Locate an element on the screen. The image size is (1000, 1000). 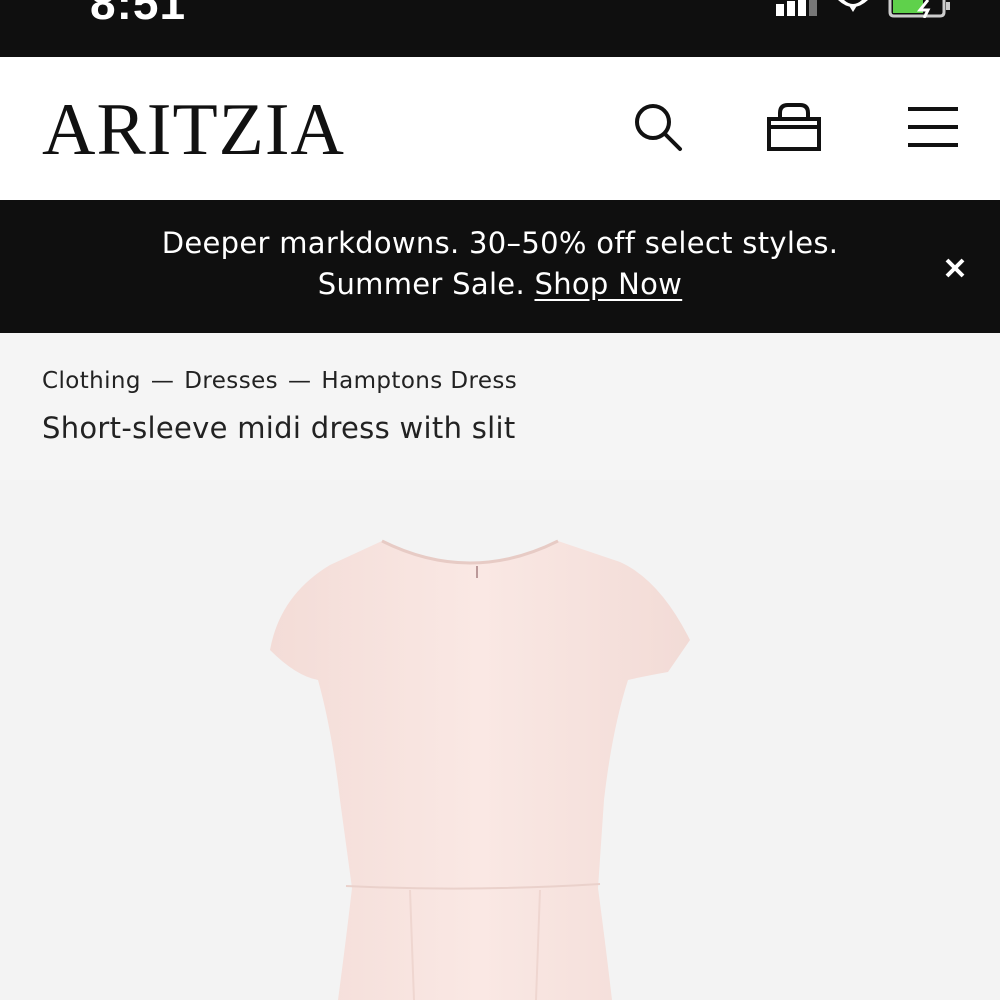
shop-now-link: Shop Now is located at coordinates (608, 284).